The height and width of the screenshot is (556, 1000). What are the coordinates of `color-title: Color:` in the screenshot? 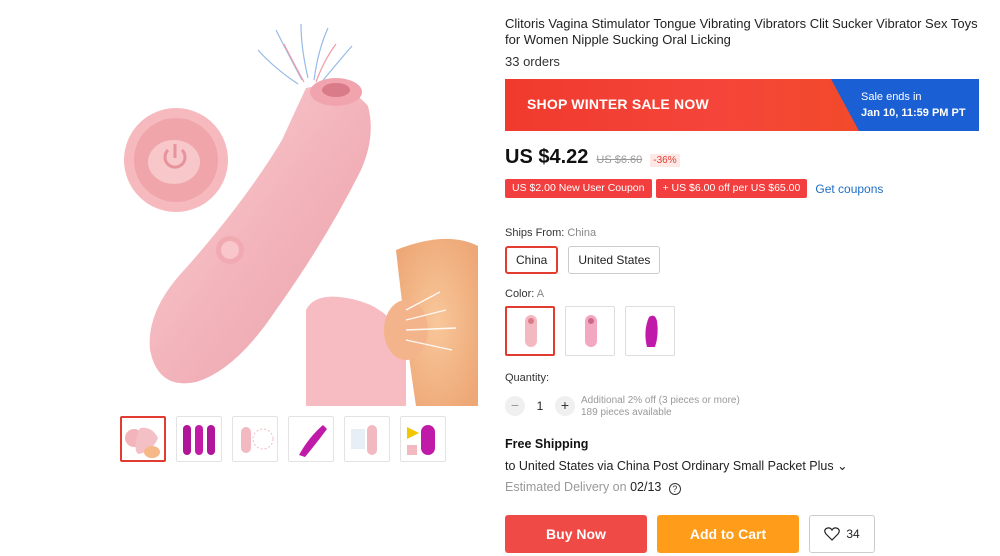 It's located at (520, 294).